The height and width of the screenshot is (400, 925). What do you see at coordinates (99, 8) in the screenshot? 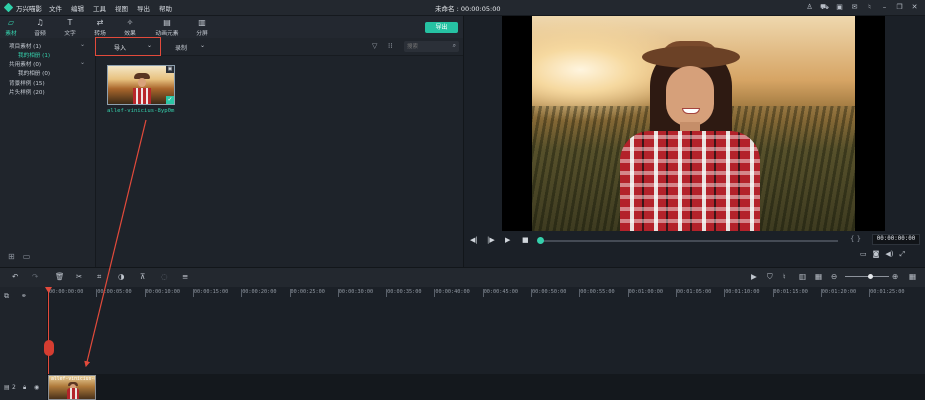
I see `menu-item-tools: 工具` at bounding box center [99, 8].